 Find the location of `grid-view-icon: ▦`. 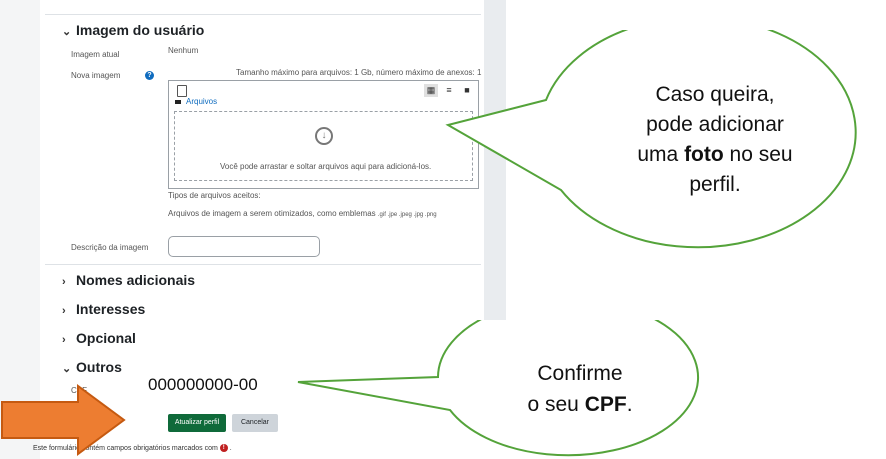

grid-view-icon: ▦ is located at coordinates (431, 90).